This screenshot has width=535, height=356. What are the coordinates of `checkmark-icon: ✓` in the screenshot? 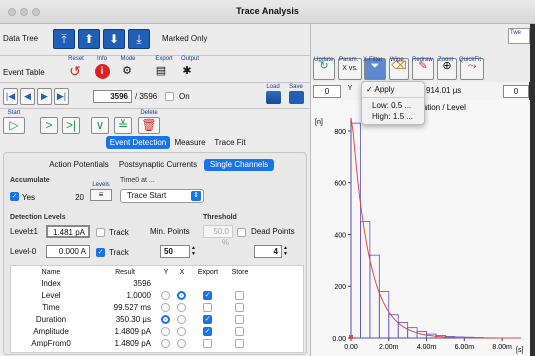 It's located at (369, 89).